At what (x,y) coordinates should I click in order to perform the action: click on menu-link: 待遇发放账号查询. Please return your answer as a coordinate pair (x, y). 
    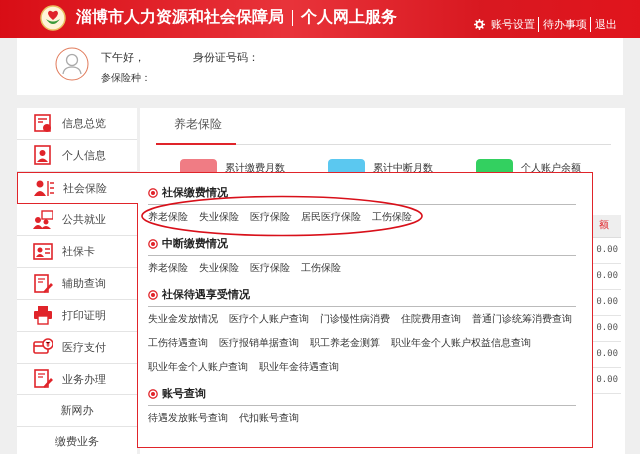
    Looking at the image, I should click on (188, 418).